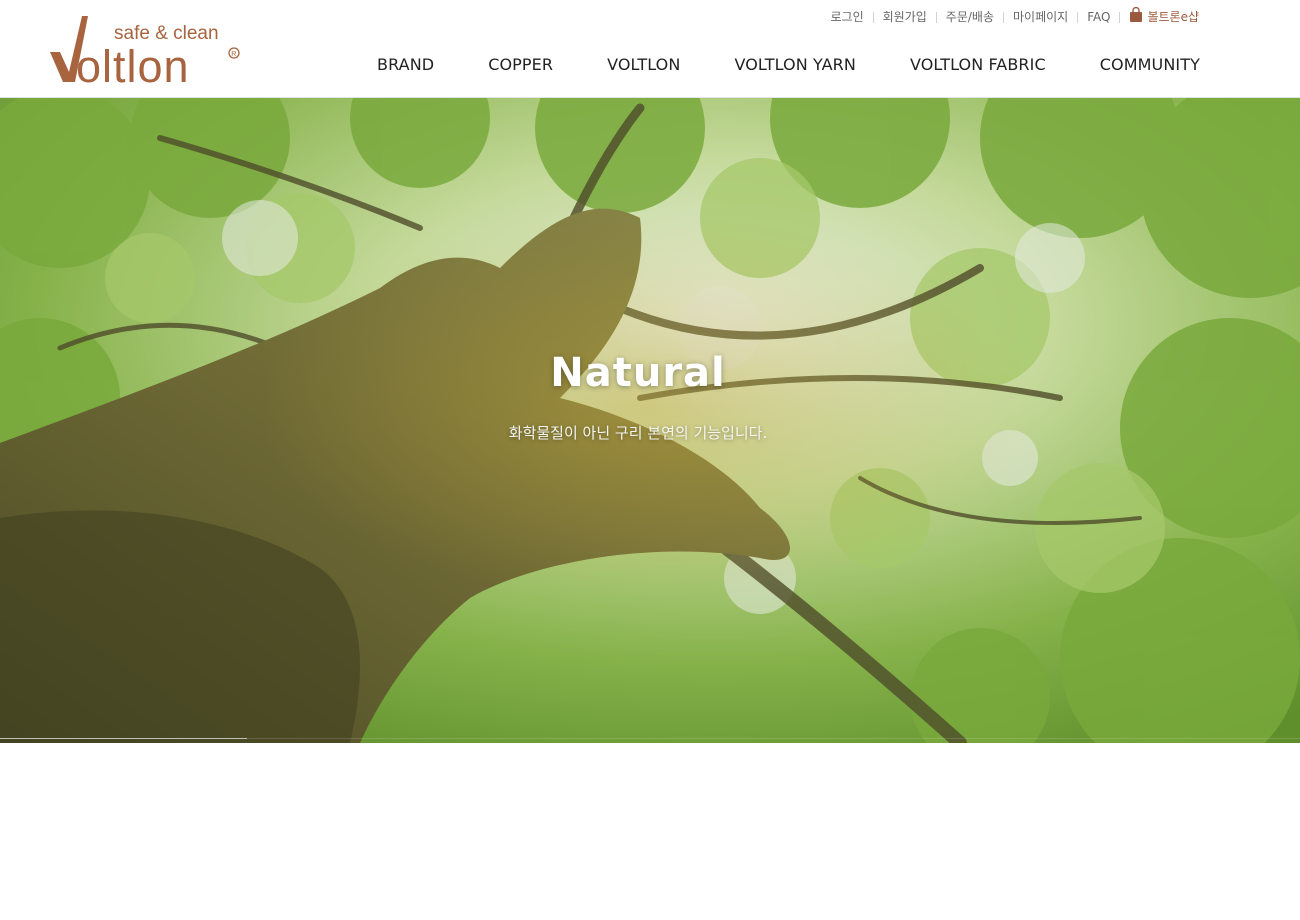 The width and height of the screenshot is (1300, 920). Describe the element at coordinates (233, 54) in the screenshot. I see `svg-text: R` at that location.